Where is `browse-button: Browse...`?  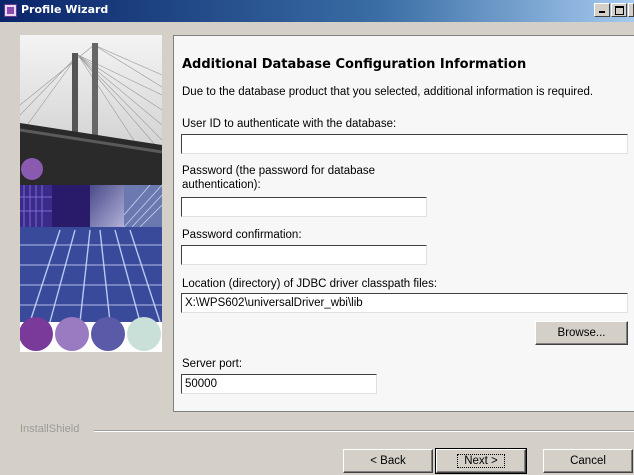
browse-button: Browse... is located at coordinates (581, 333).